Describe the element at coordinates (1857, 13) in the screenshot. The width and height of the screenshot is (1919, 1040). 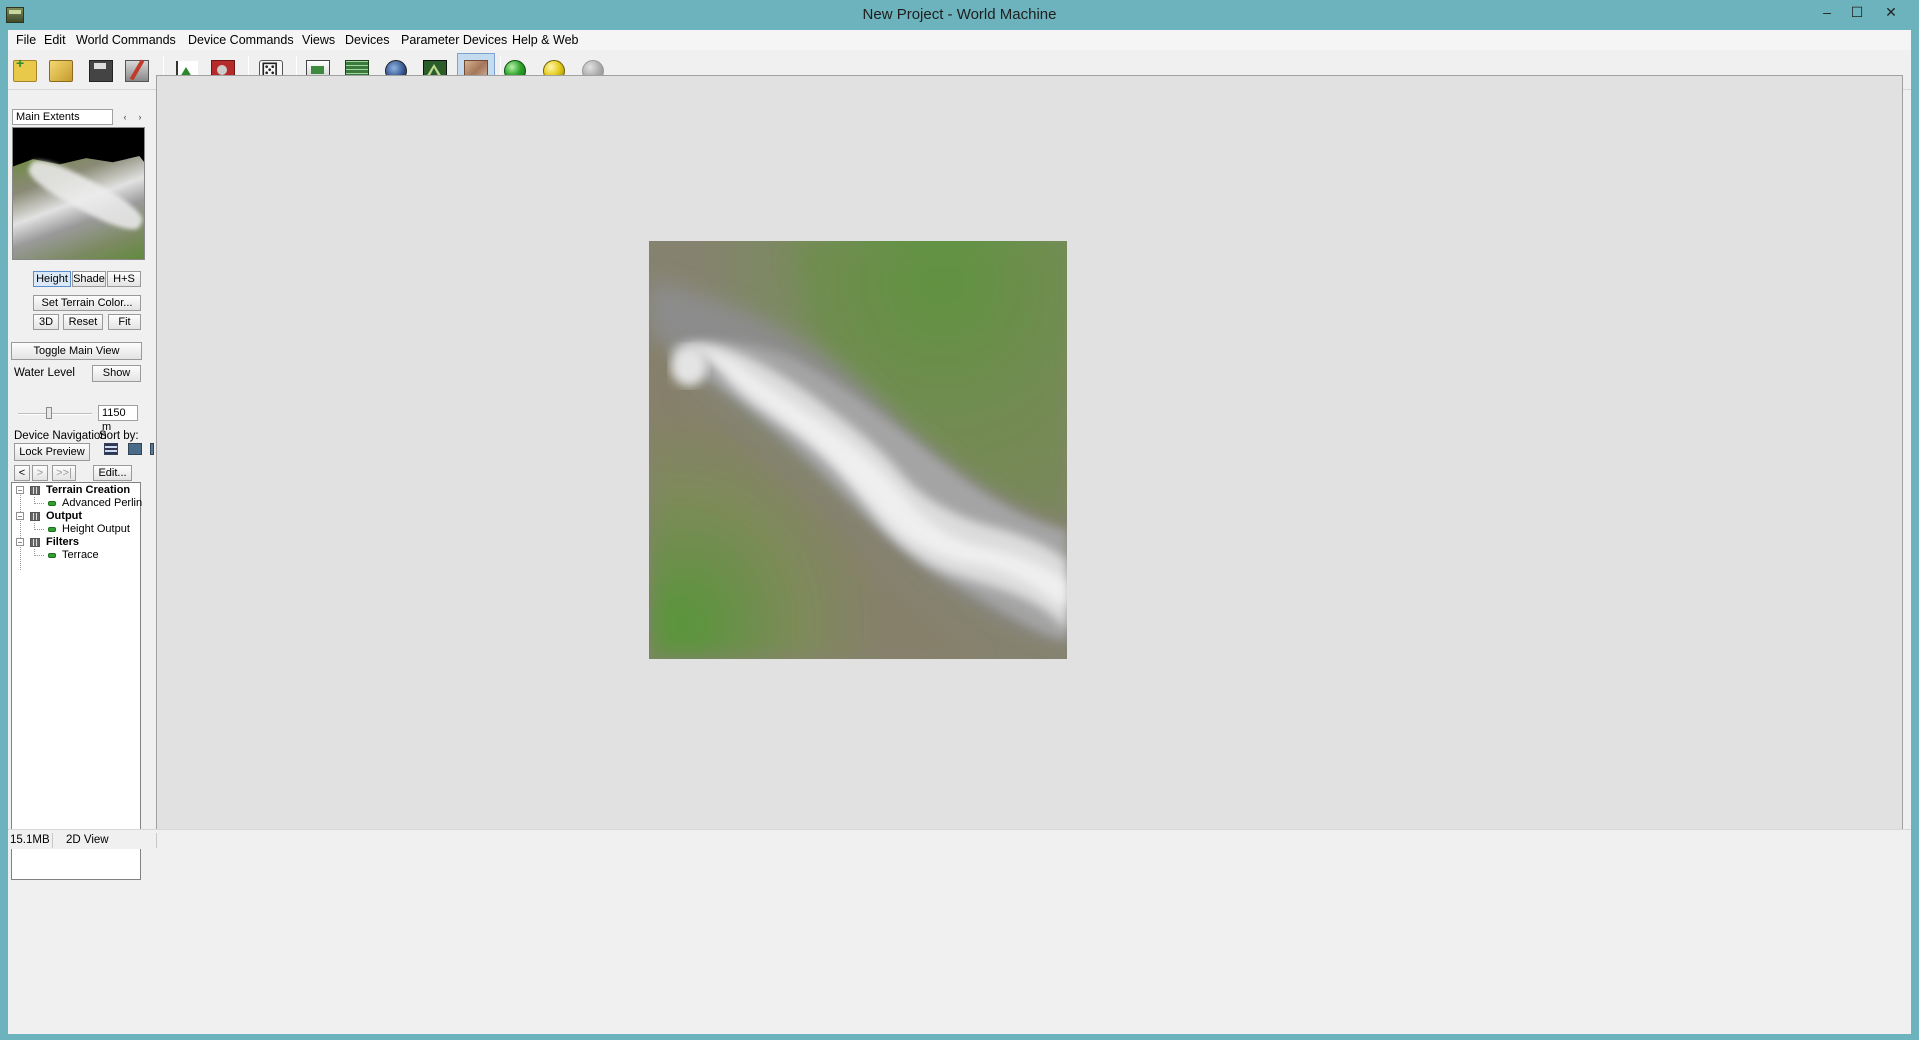
I see `maximize-button: ☐` at that location.